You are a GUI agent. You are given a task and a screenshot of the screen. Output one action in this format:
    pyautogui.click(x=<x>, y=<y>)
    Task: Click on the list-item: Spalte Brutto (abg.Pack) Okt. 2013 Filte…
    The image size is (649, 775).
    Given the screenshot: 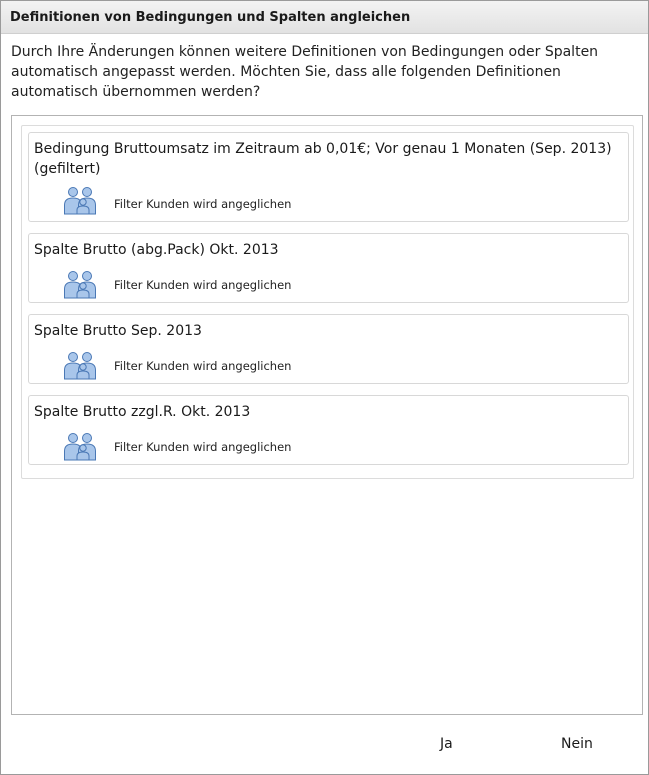 What is the action you would take?
    pyautogui.click(x=328, y=268)
    